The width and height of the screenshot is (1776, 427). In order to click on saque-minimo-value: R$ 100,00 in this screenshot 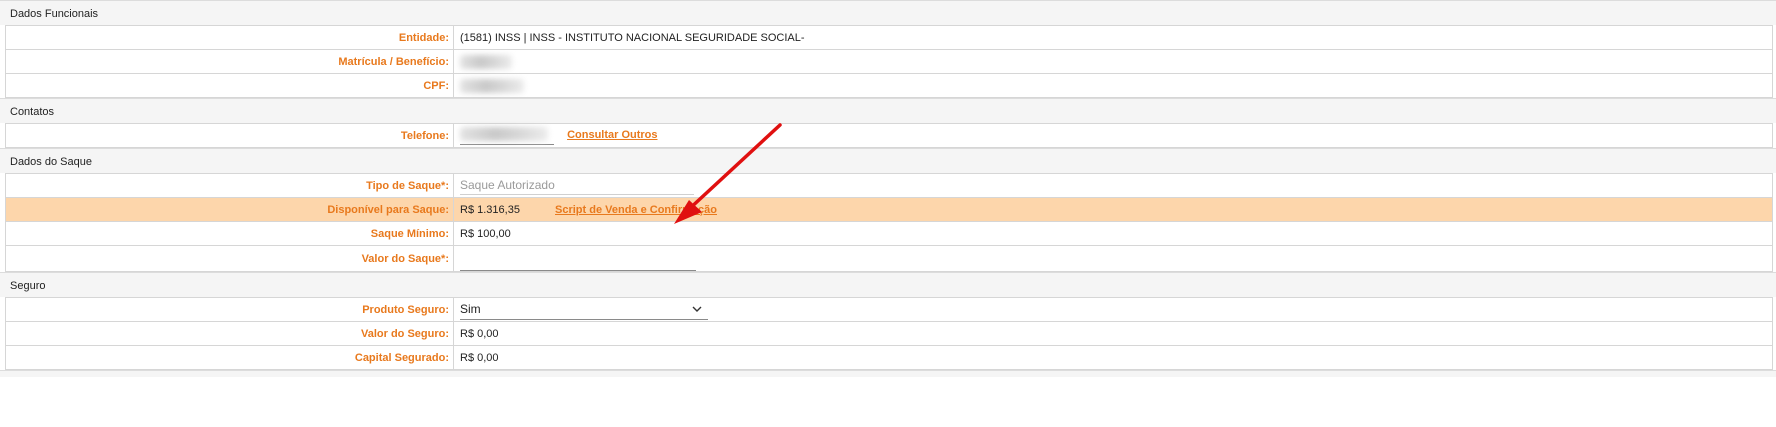, I will do `click(1113, 233)`.